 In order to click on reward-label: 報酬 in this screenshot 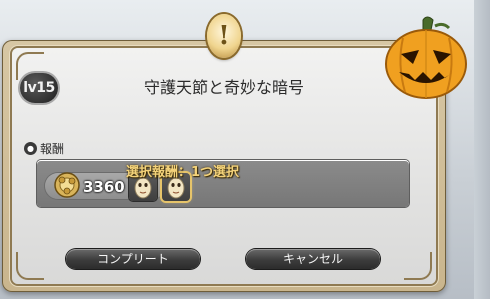, I will do `click(52, 148)`.